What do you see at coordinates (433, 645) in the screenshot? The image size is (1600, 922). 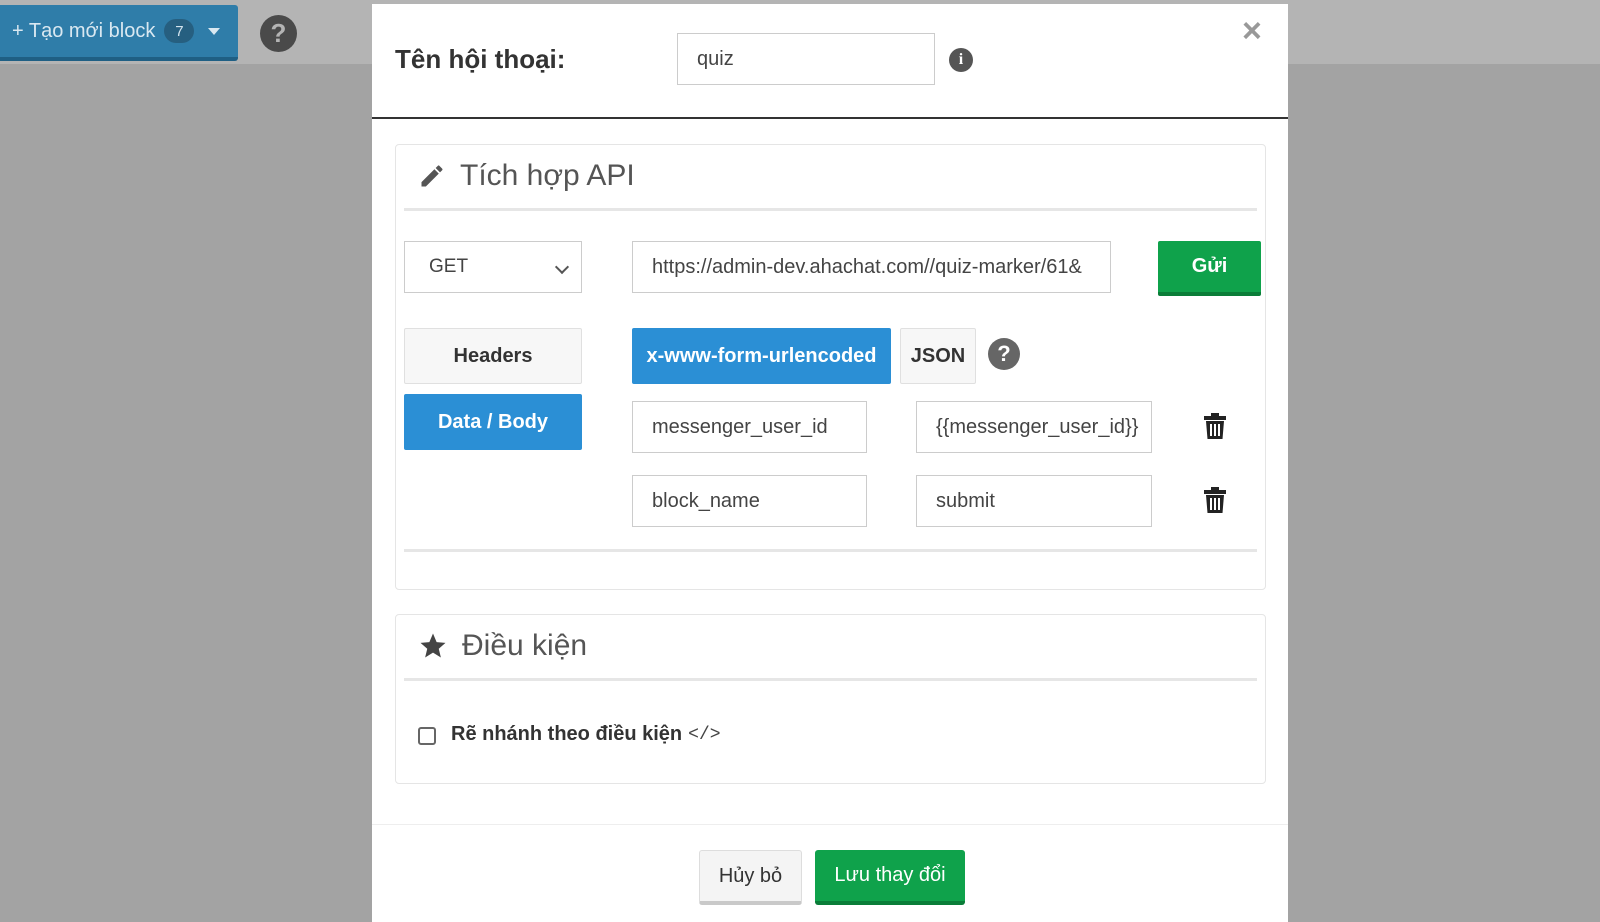 I see `star-icon` at bounding box center [433, 645].